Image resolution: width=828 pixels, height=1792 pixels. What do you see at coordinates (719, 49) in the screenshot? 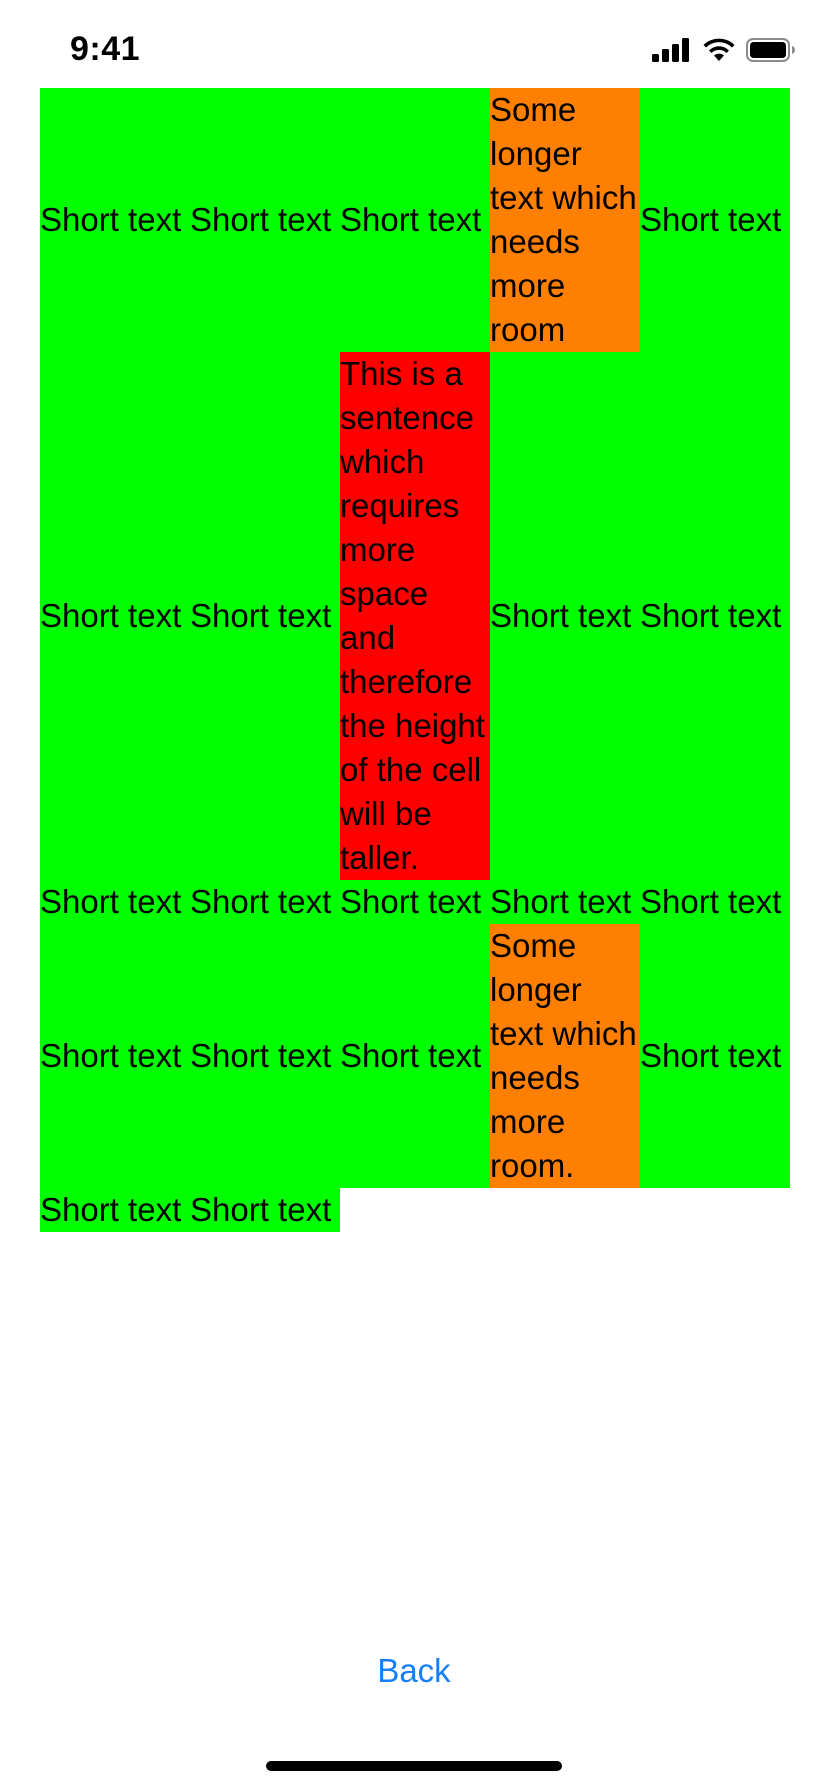
I see `wifi-icon` at bounding box center [719, 49].